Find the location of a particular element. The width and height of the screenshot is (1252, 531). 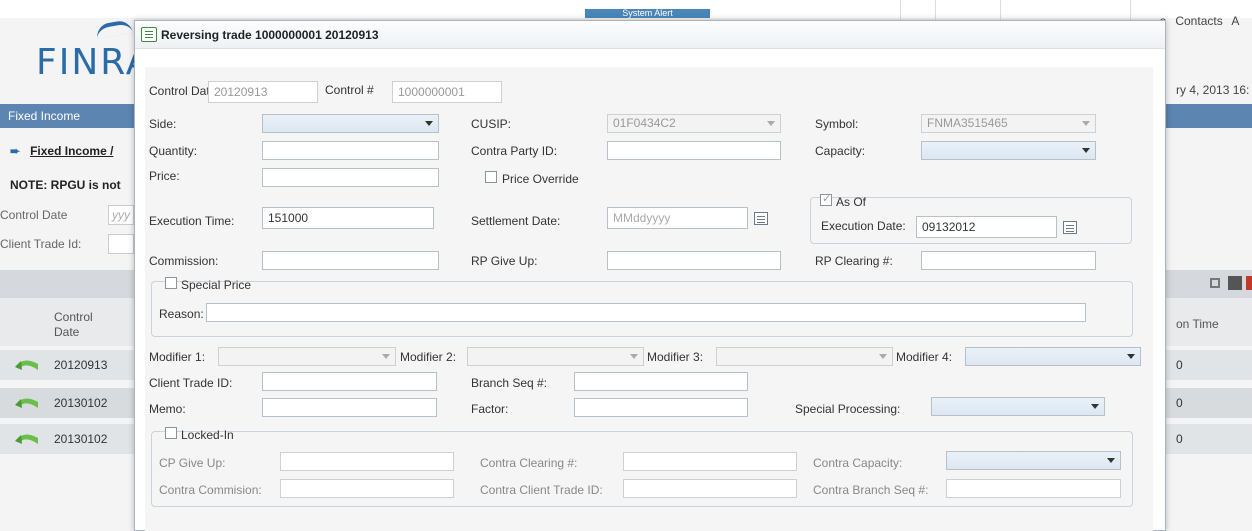

breadcrumb-link: Fixed Income / is located at coordinates (71, 151).